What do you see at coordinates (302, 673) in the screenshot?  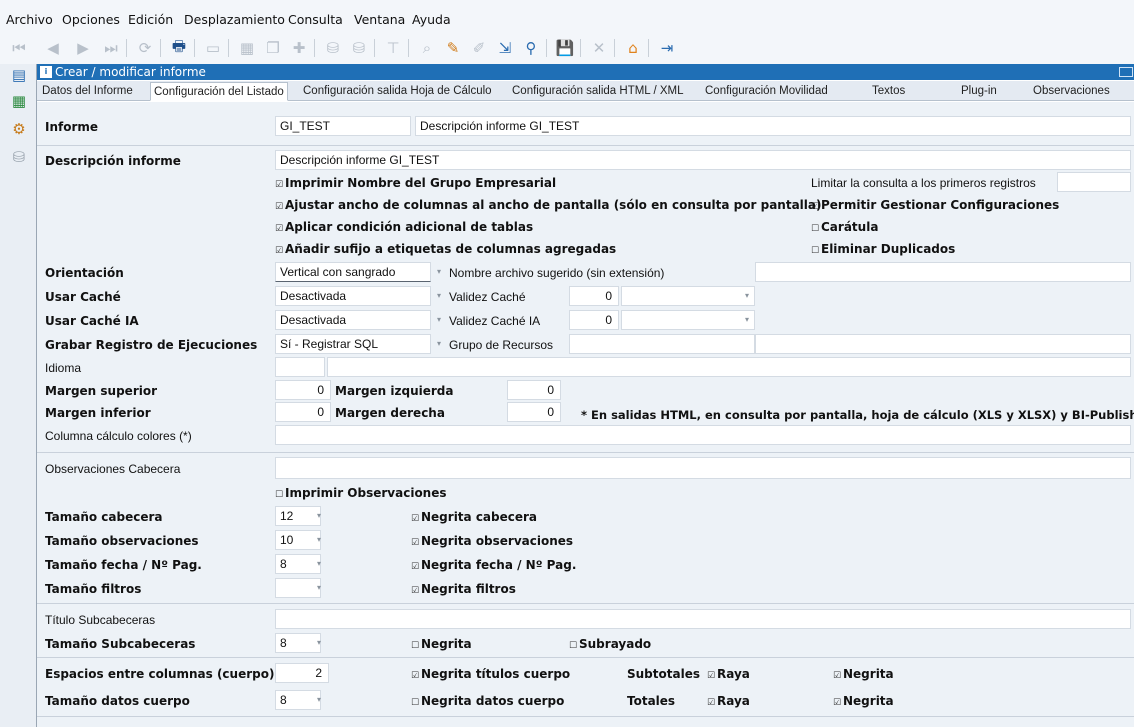 I see `espacios-field: 2` at bounding box center [302, 673].